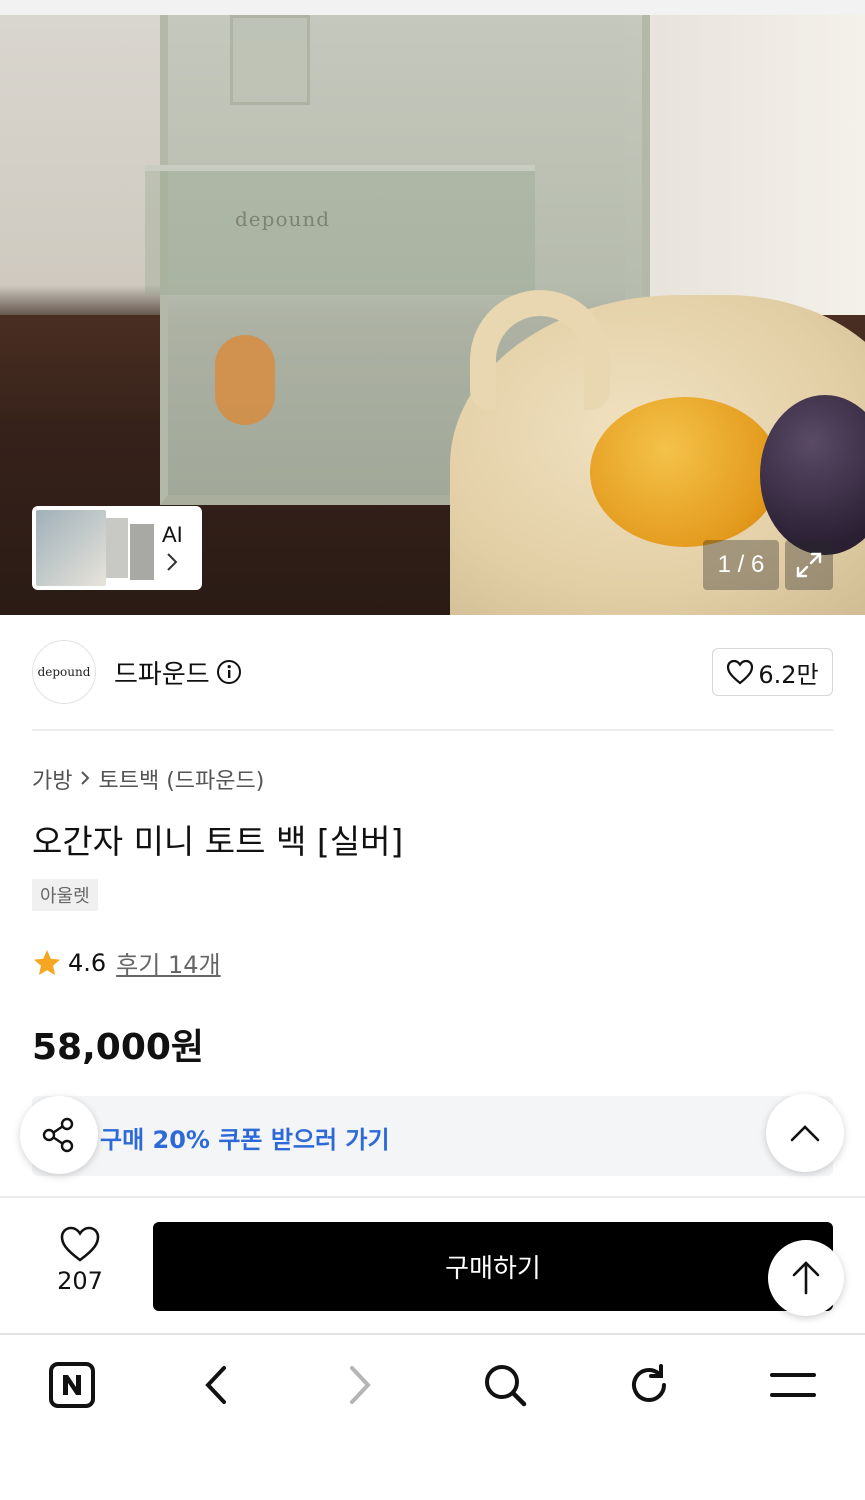  What do you see at coordinates (168, 962) in the screenshot?
I see `reviews-link: 후기 14개` at bounding box center [168, 962].